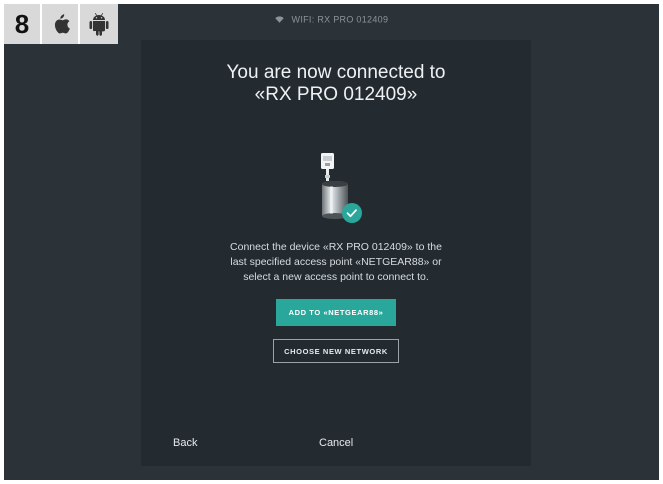  What do you see at coordinates (99, 24) in the screenshot?
I see `android-icon` at bounding box center [99, 24].